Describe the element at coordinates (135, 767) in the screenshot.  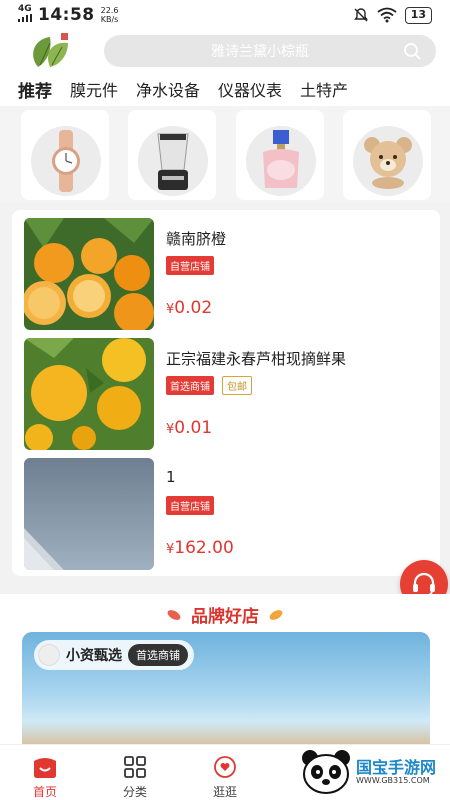
I see `grid-icon` at that location.